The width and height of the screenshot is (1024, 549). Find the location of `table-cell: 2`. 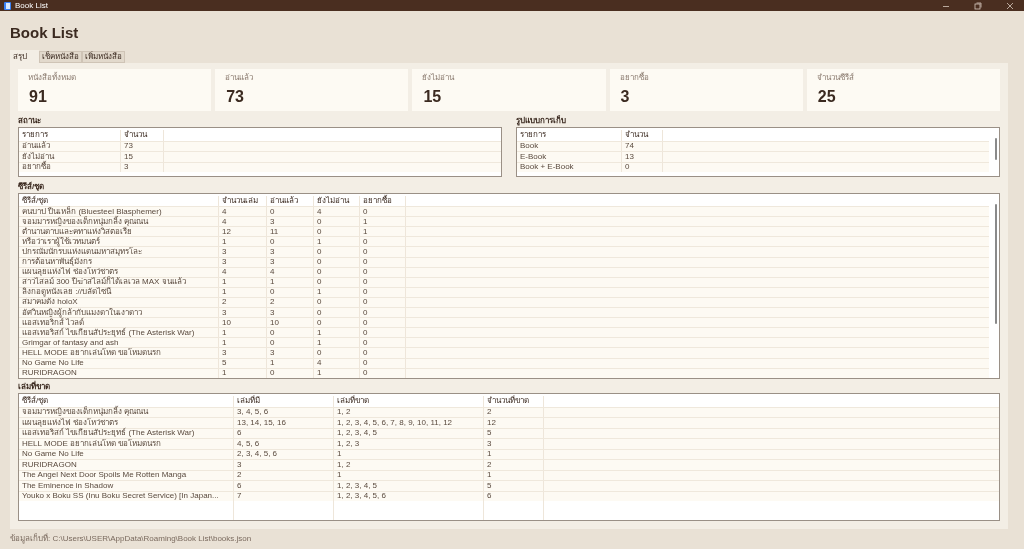

table-cell: 2 is located at coordinates (514, 465).